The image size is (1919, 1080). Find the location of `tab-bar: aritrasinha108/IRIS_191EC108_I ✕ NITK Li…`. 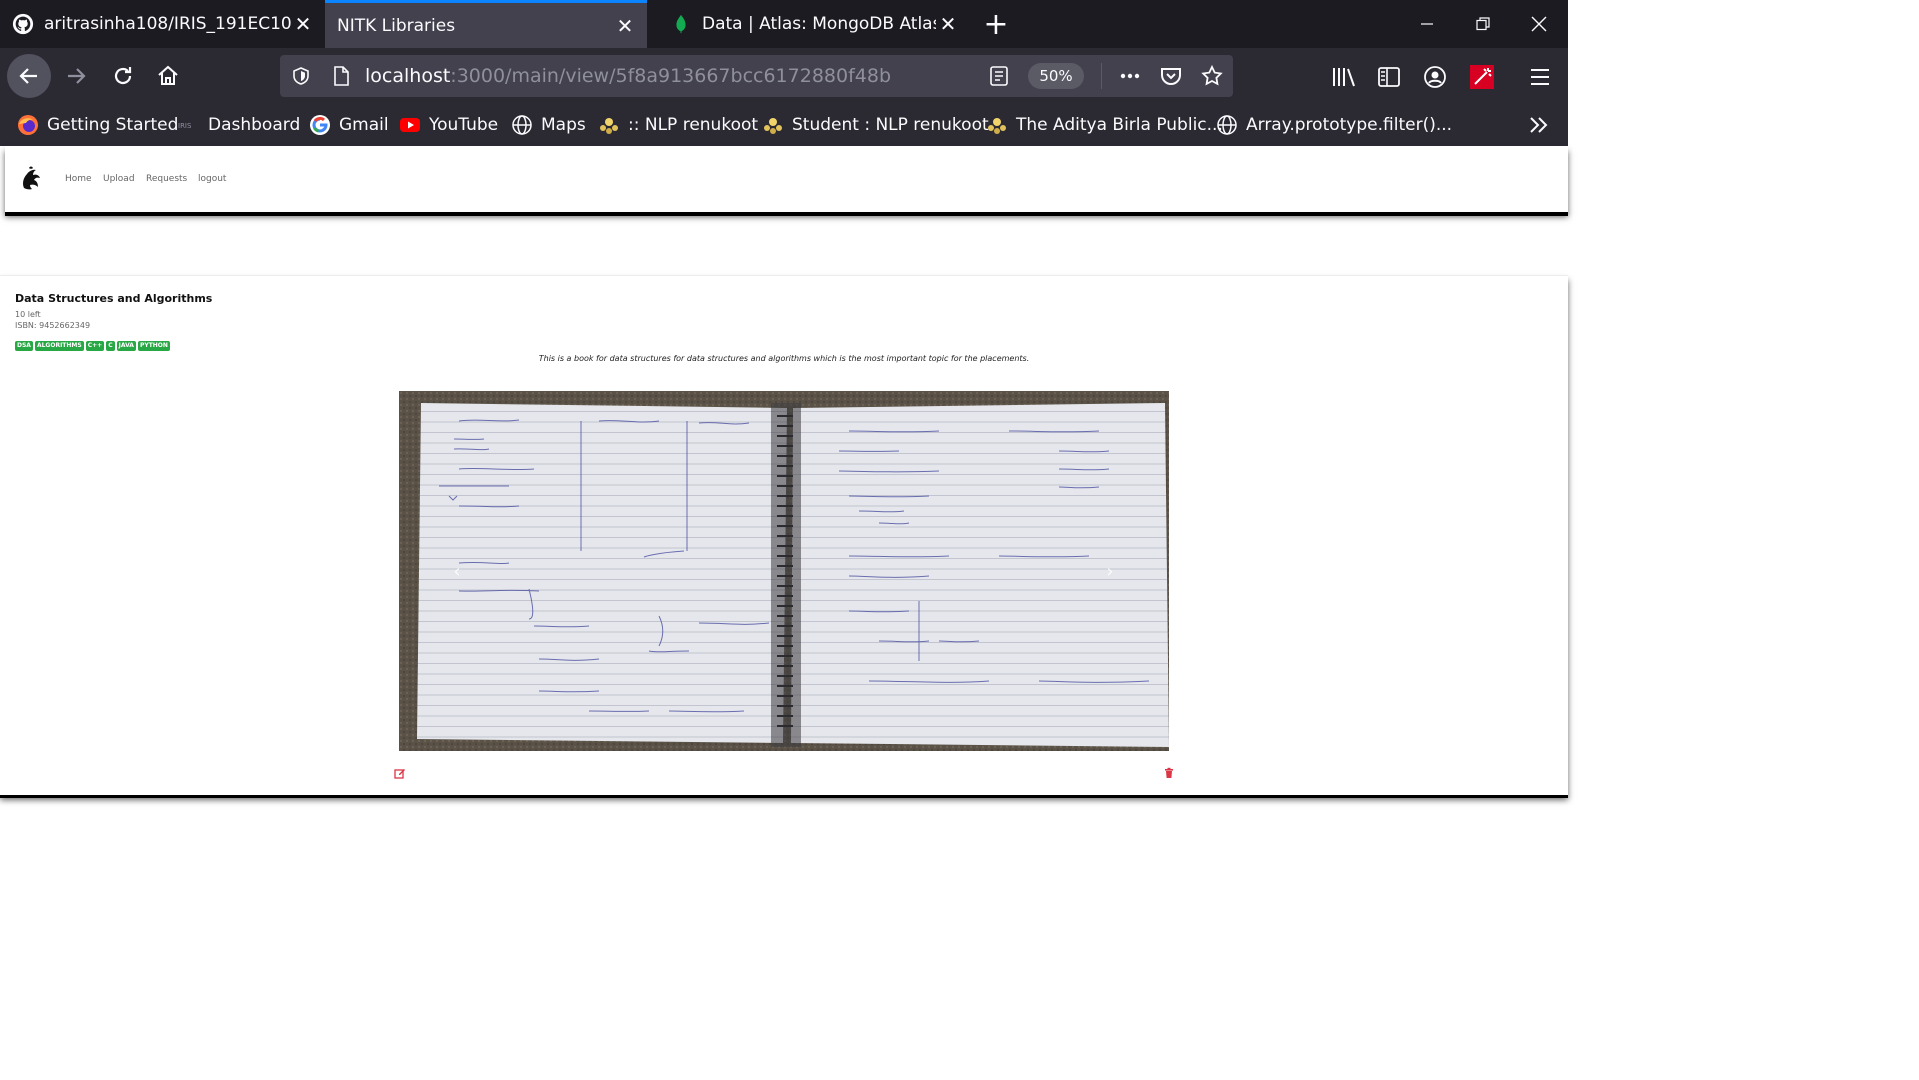

tab-bar: aritrasinha108/IRIS_191EC108_I ✕ NITK Li… is located at coordinates (784, 24).